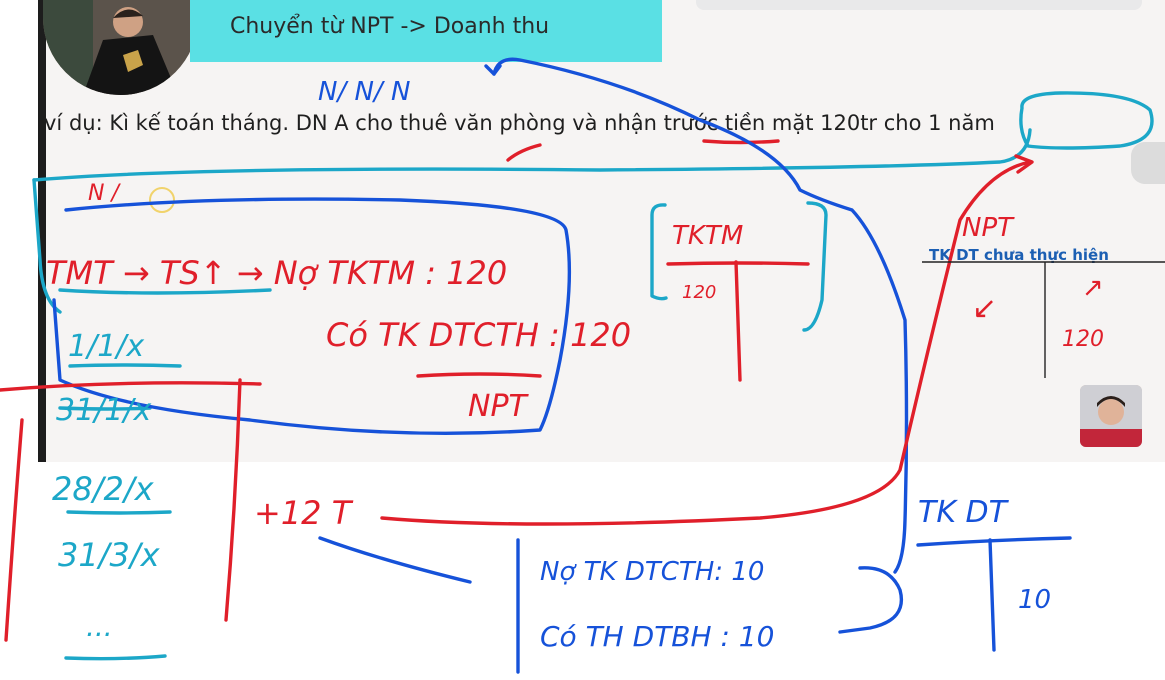 This screenshot has height=680, width=1165. Describe the element at coordinates (478, 335) in the screenshot. I see `hw-formula-co: Có TK DTCTH : 120` at that location.